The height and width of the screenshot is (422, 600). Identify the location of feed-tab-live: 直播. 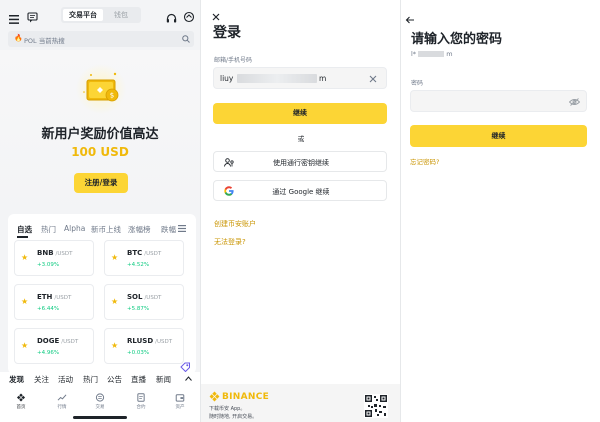
(138, 379).